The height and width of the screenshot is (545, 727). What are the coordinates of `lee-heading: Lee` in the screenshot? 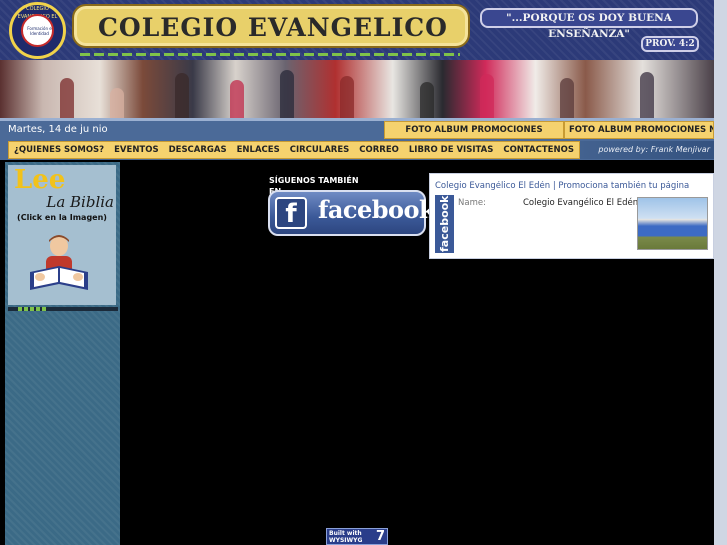 It's located at (40, 180).